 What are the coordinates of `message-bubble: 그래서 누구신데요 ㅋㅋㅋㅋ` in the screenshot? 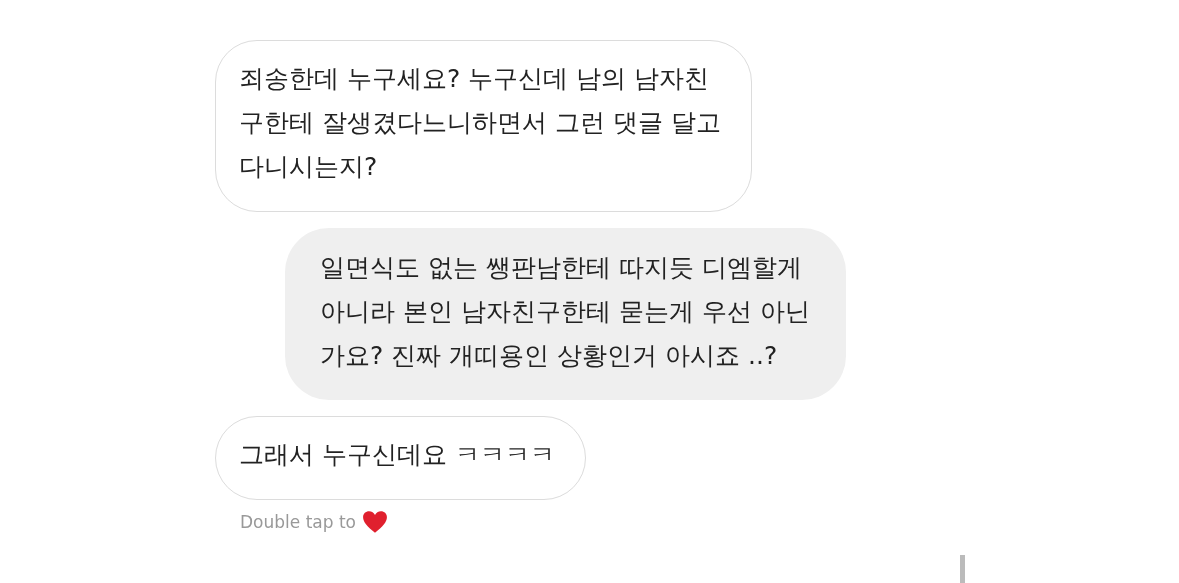 It's located at (400, 458).